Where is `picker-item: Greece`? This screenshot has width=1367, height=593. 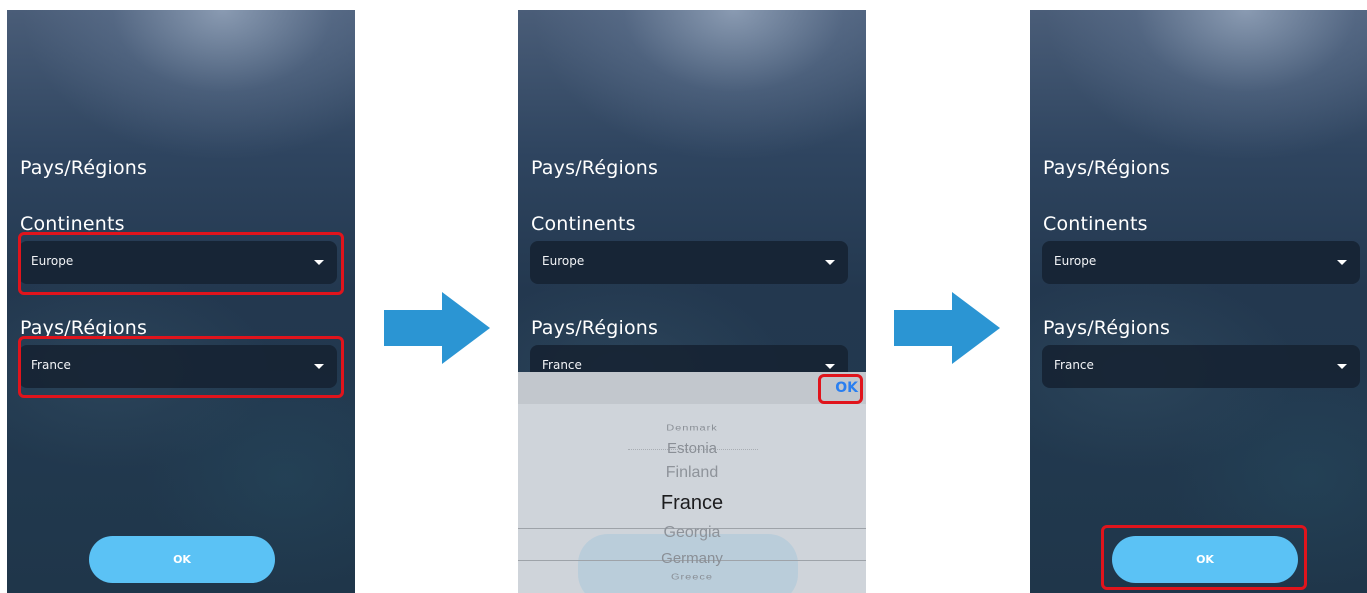
picker-item: Greece is located at coordinates (692, 577).